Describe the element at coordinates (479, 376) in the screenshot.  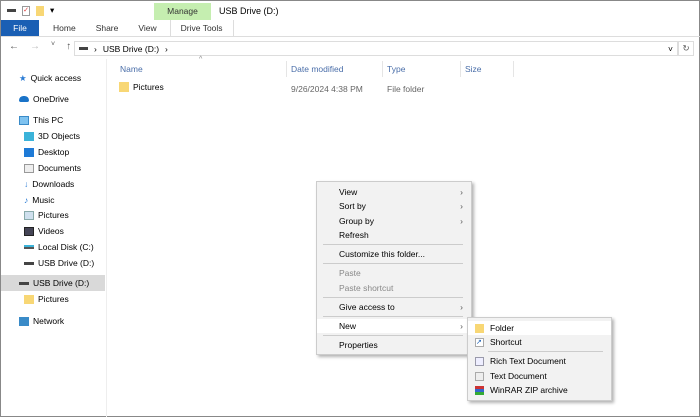
I see `text-document-icon` at that location.